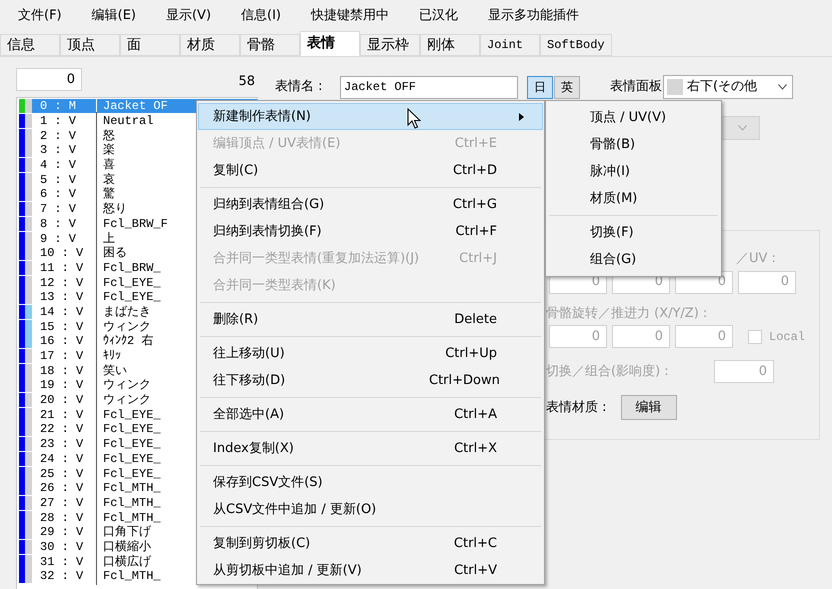 The height and width of the screenshot is (589, 832). What do you see at coordinates (755, 337) in the screenshot?
I see `local-checkbox` at bounding box center [755, 337].